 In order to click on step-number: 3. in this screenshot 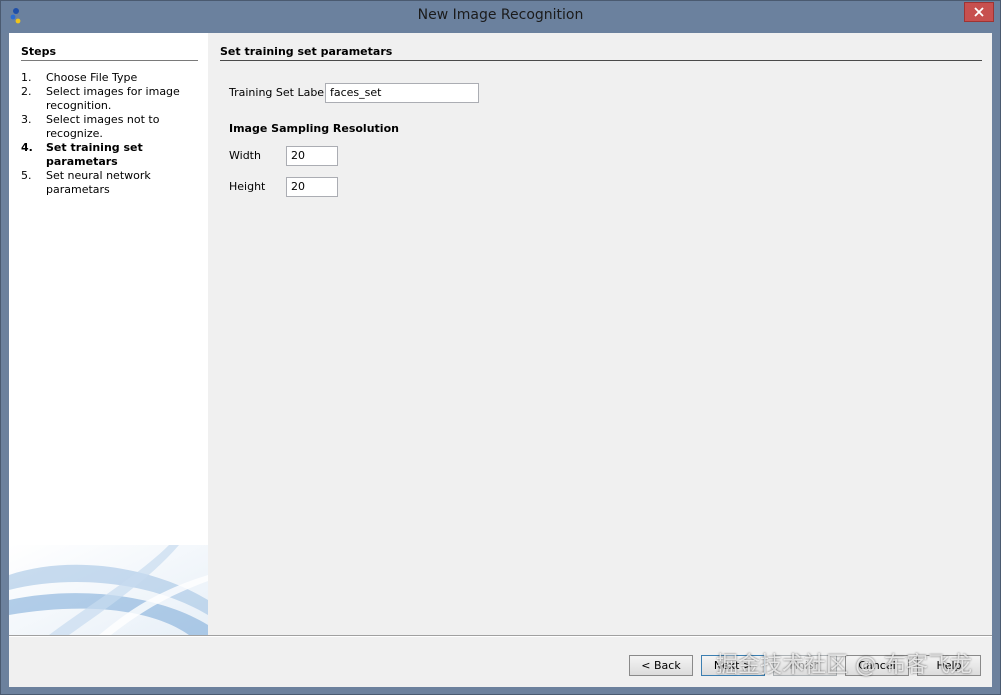, I will do `click(26, 119)`.